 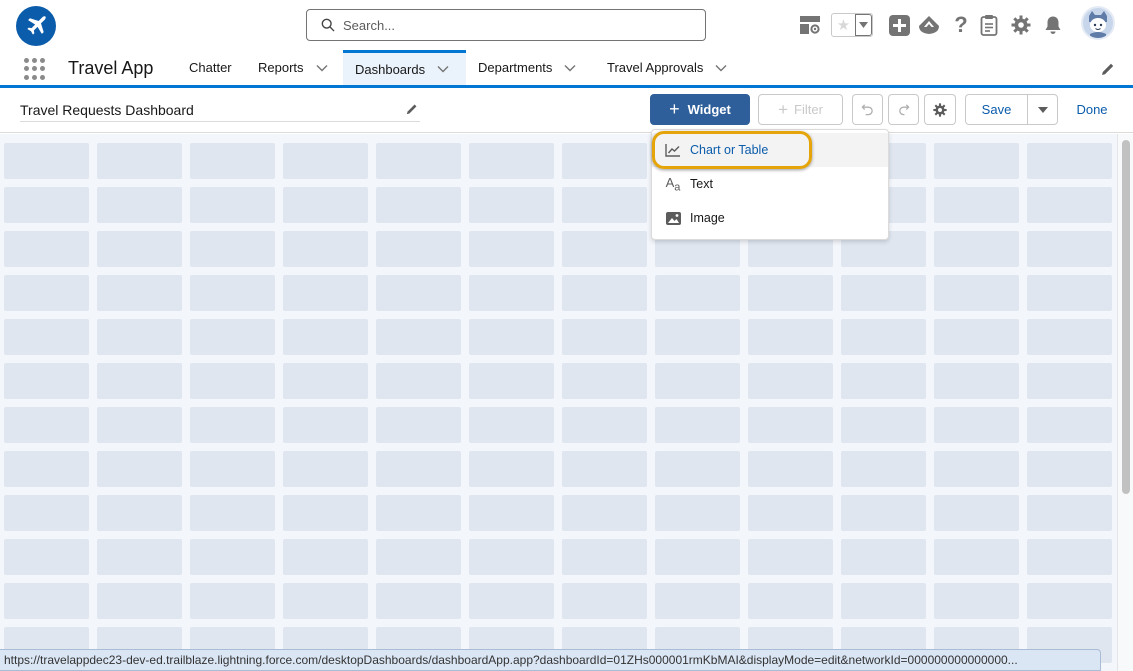 I want to click on text-format-icon: Aa, so click(x=673, y=184).